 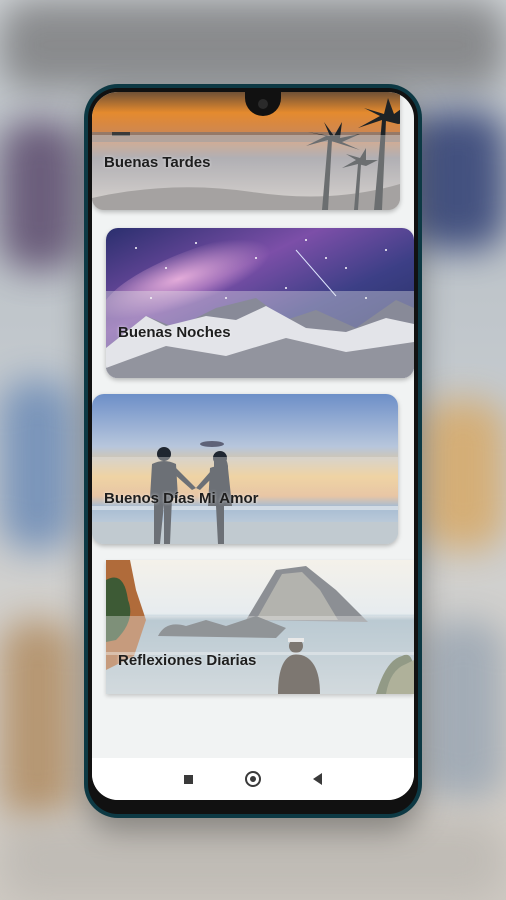 I want to click on card-reflexiones-diarias: Reflexiones Diarias, so click(x=260, y=627).